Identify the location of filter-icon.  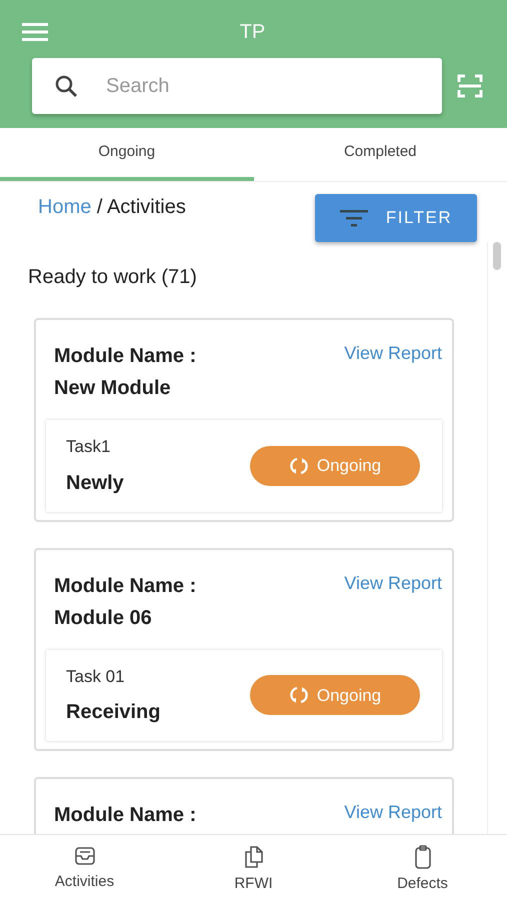
(354, 218).